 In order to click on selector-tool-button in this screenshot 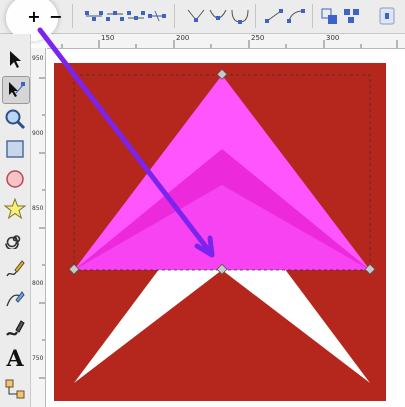, I will do `click(15, 59)`.